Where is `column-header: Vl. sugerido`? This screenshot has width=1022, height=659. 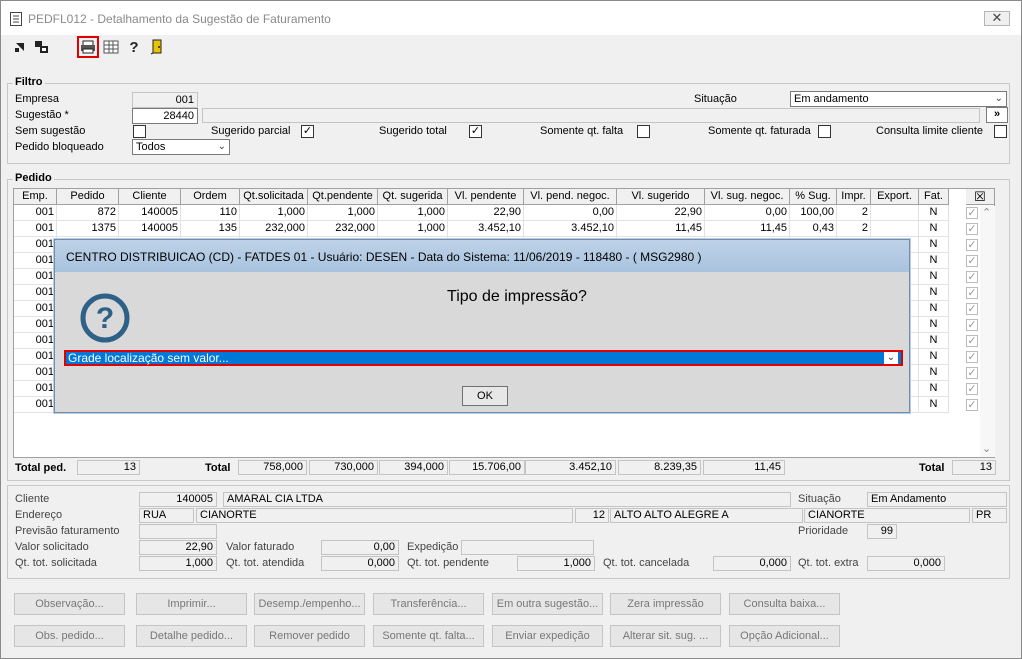
column-header: Vl. sugerido is located at coordinates (661, 197).